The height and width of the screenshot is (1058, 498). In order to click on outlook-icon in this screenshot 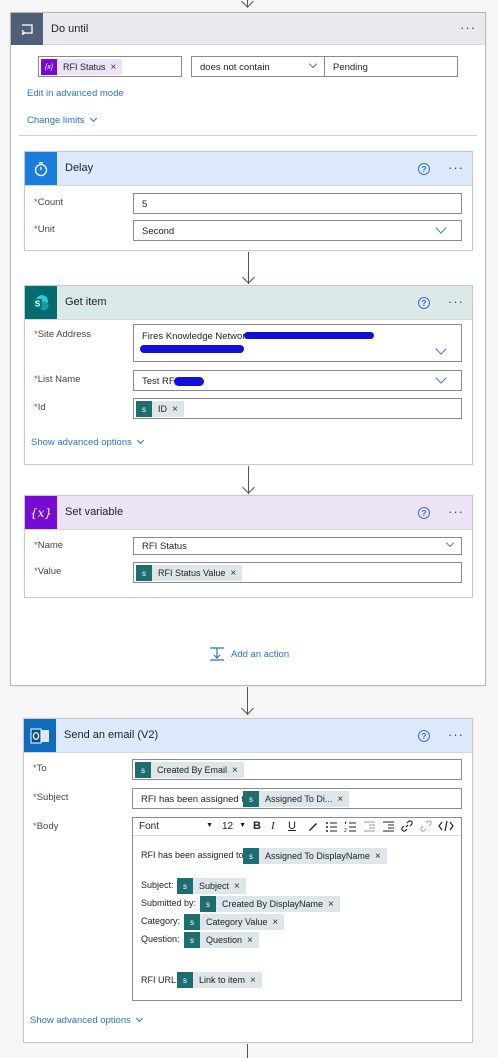, I will do `click(40, 735)`.